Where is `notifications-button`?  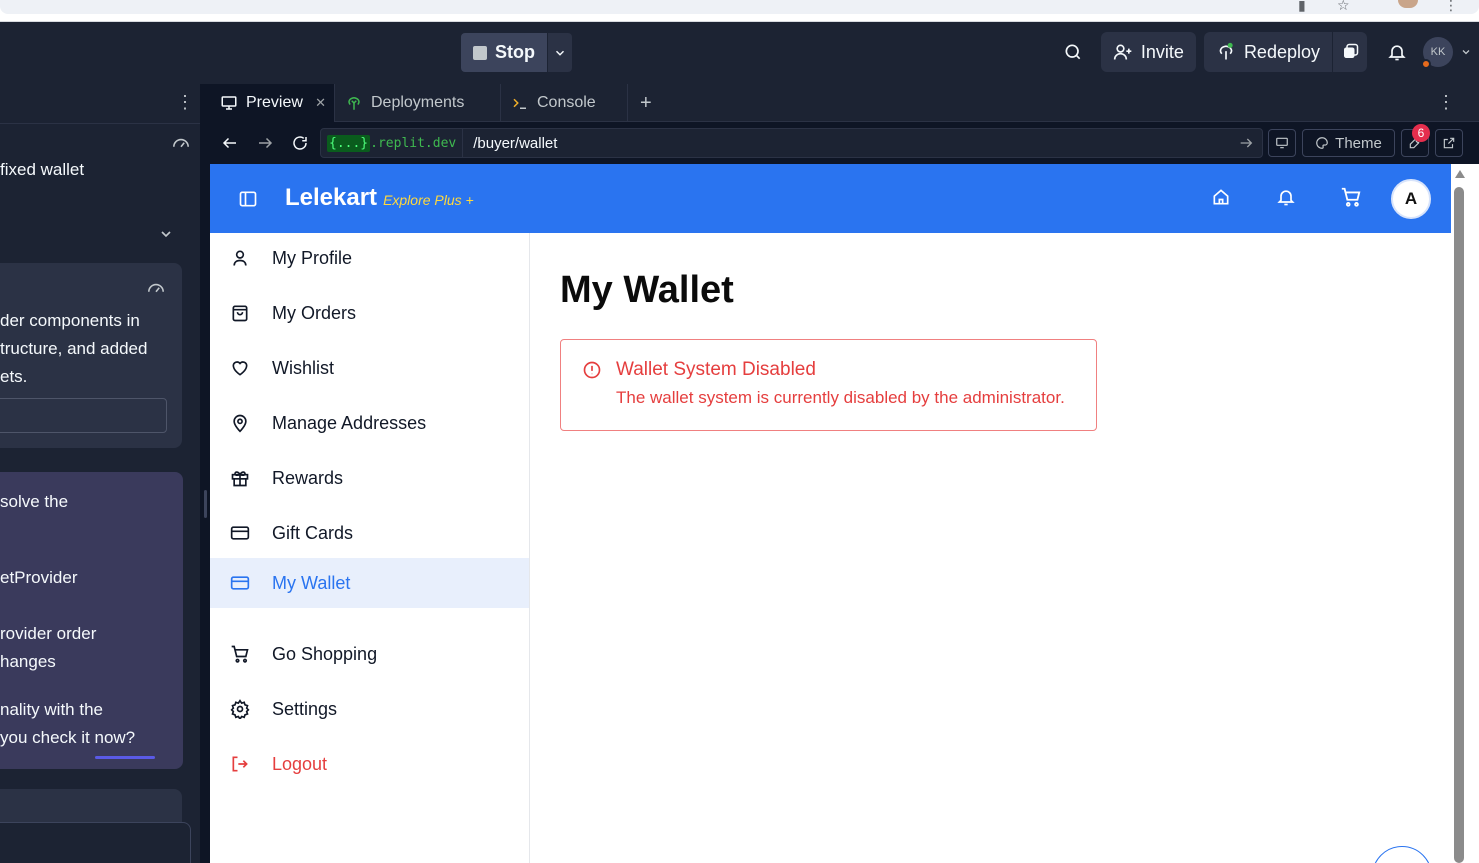
notifications-button is located at coordinates (1397, 52).